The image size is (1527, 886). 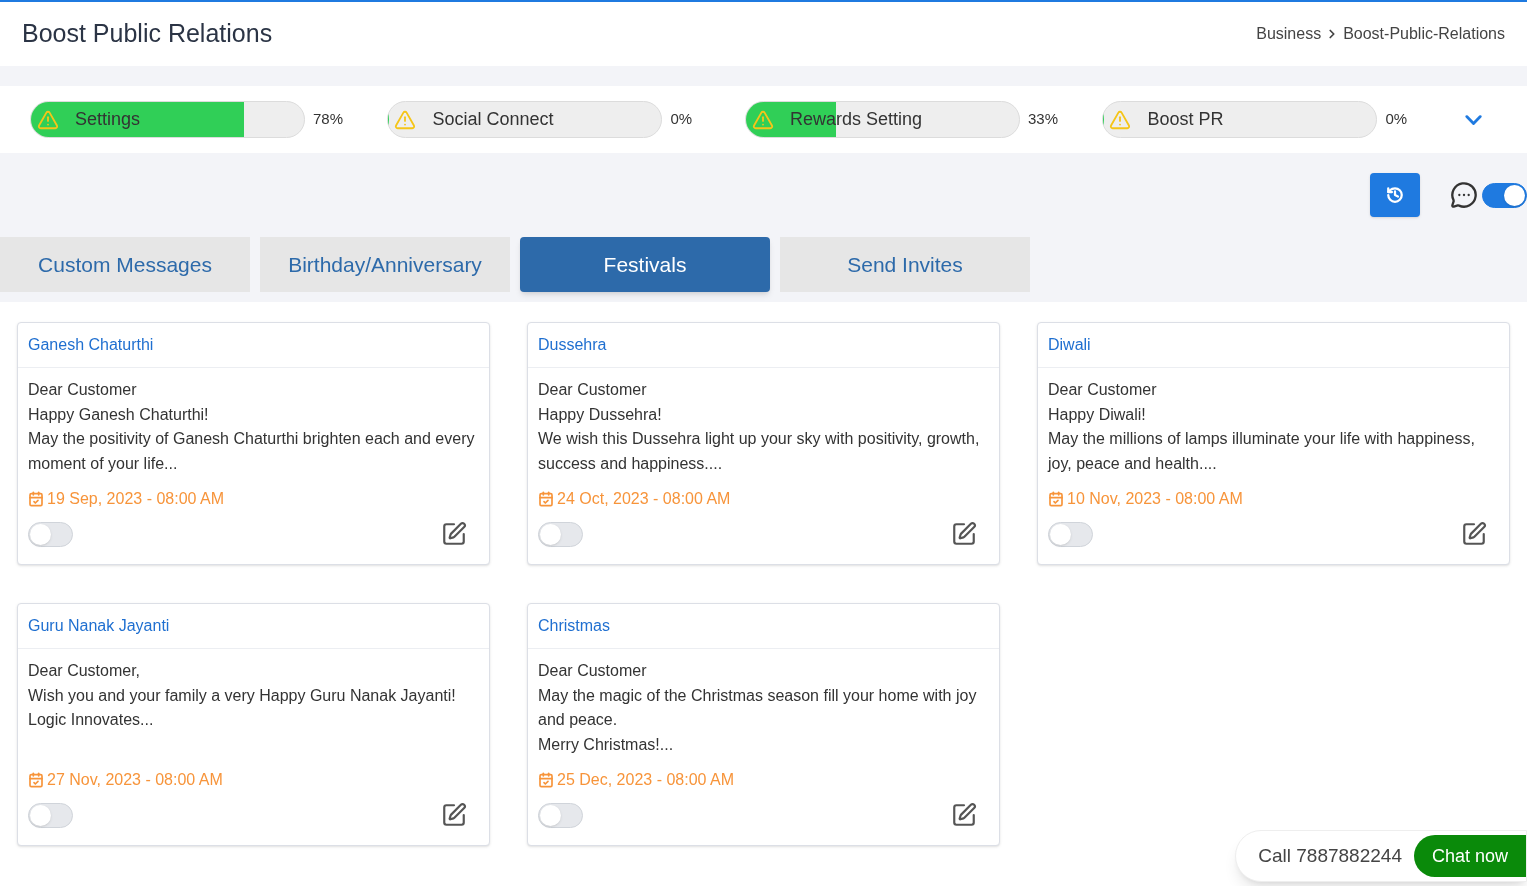 What do you see at coordinates (385, 264) in the screenshot?
I see `tab: Birthday/Anniversary` at bounding box center [385, 264].